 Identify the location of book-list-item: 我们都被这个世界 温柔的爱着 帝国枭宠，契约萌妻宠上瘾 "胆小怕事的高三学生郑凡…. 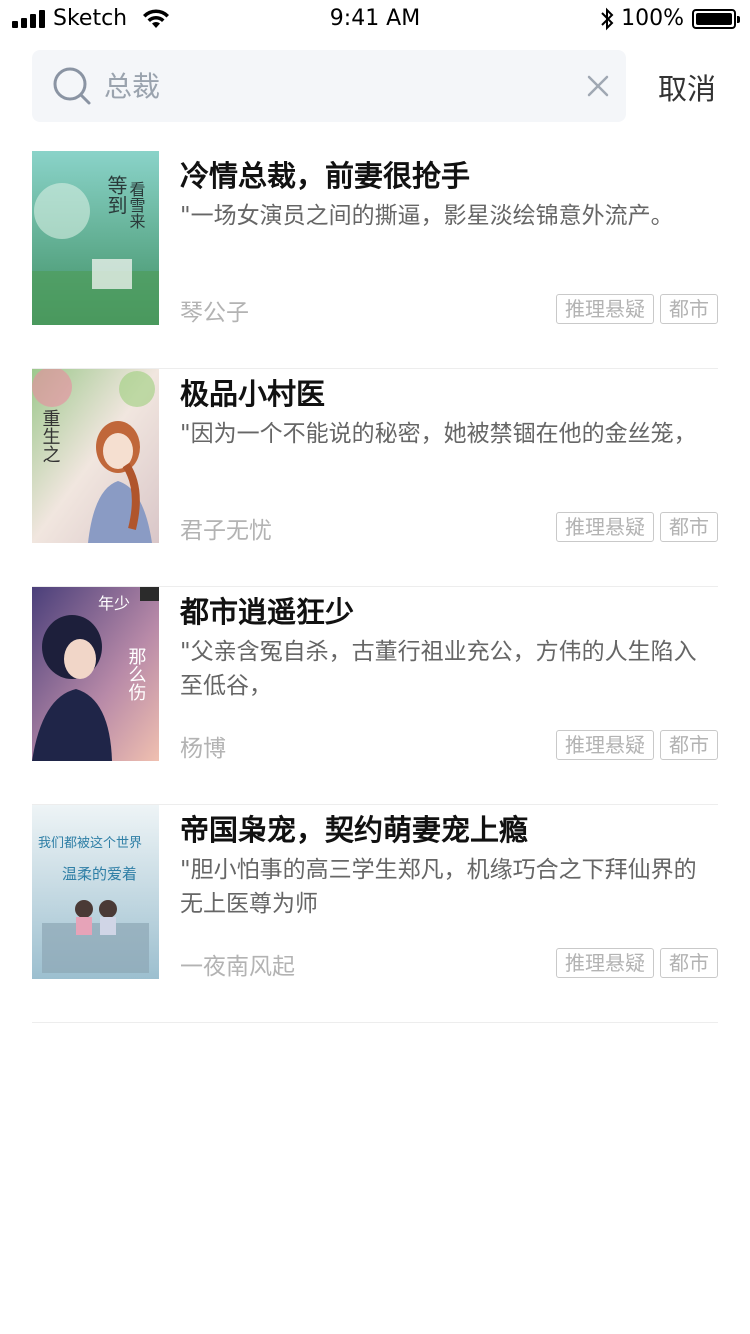
(375, 914).